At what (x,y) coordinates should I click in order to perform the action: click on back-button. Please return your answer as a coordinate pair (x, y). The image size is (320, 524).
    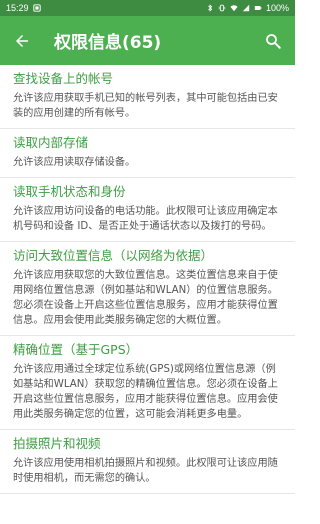
    Looking at the image, I should click on (22, 40).